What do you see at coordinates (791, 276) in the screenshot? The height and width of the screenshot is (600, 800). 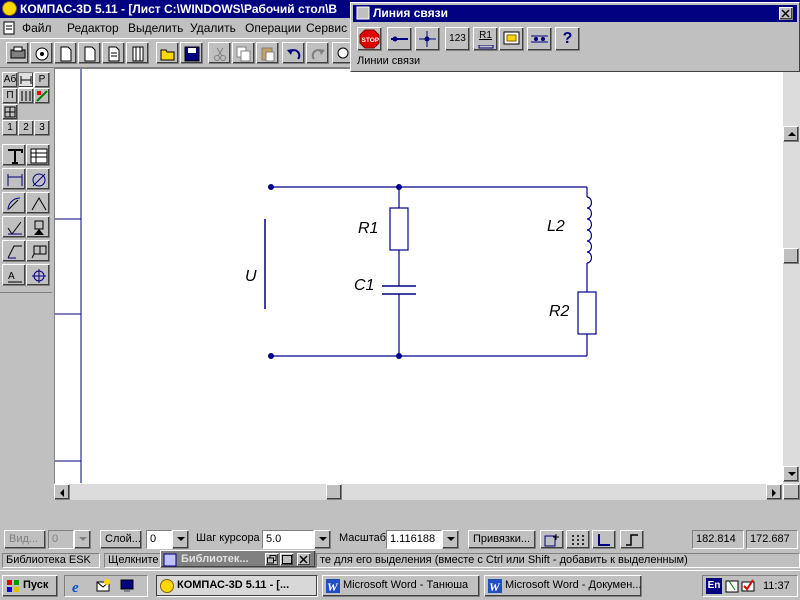 I see `vertical-scrollbar` at bounding box center [791, 276].